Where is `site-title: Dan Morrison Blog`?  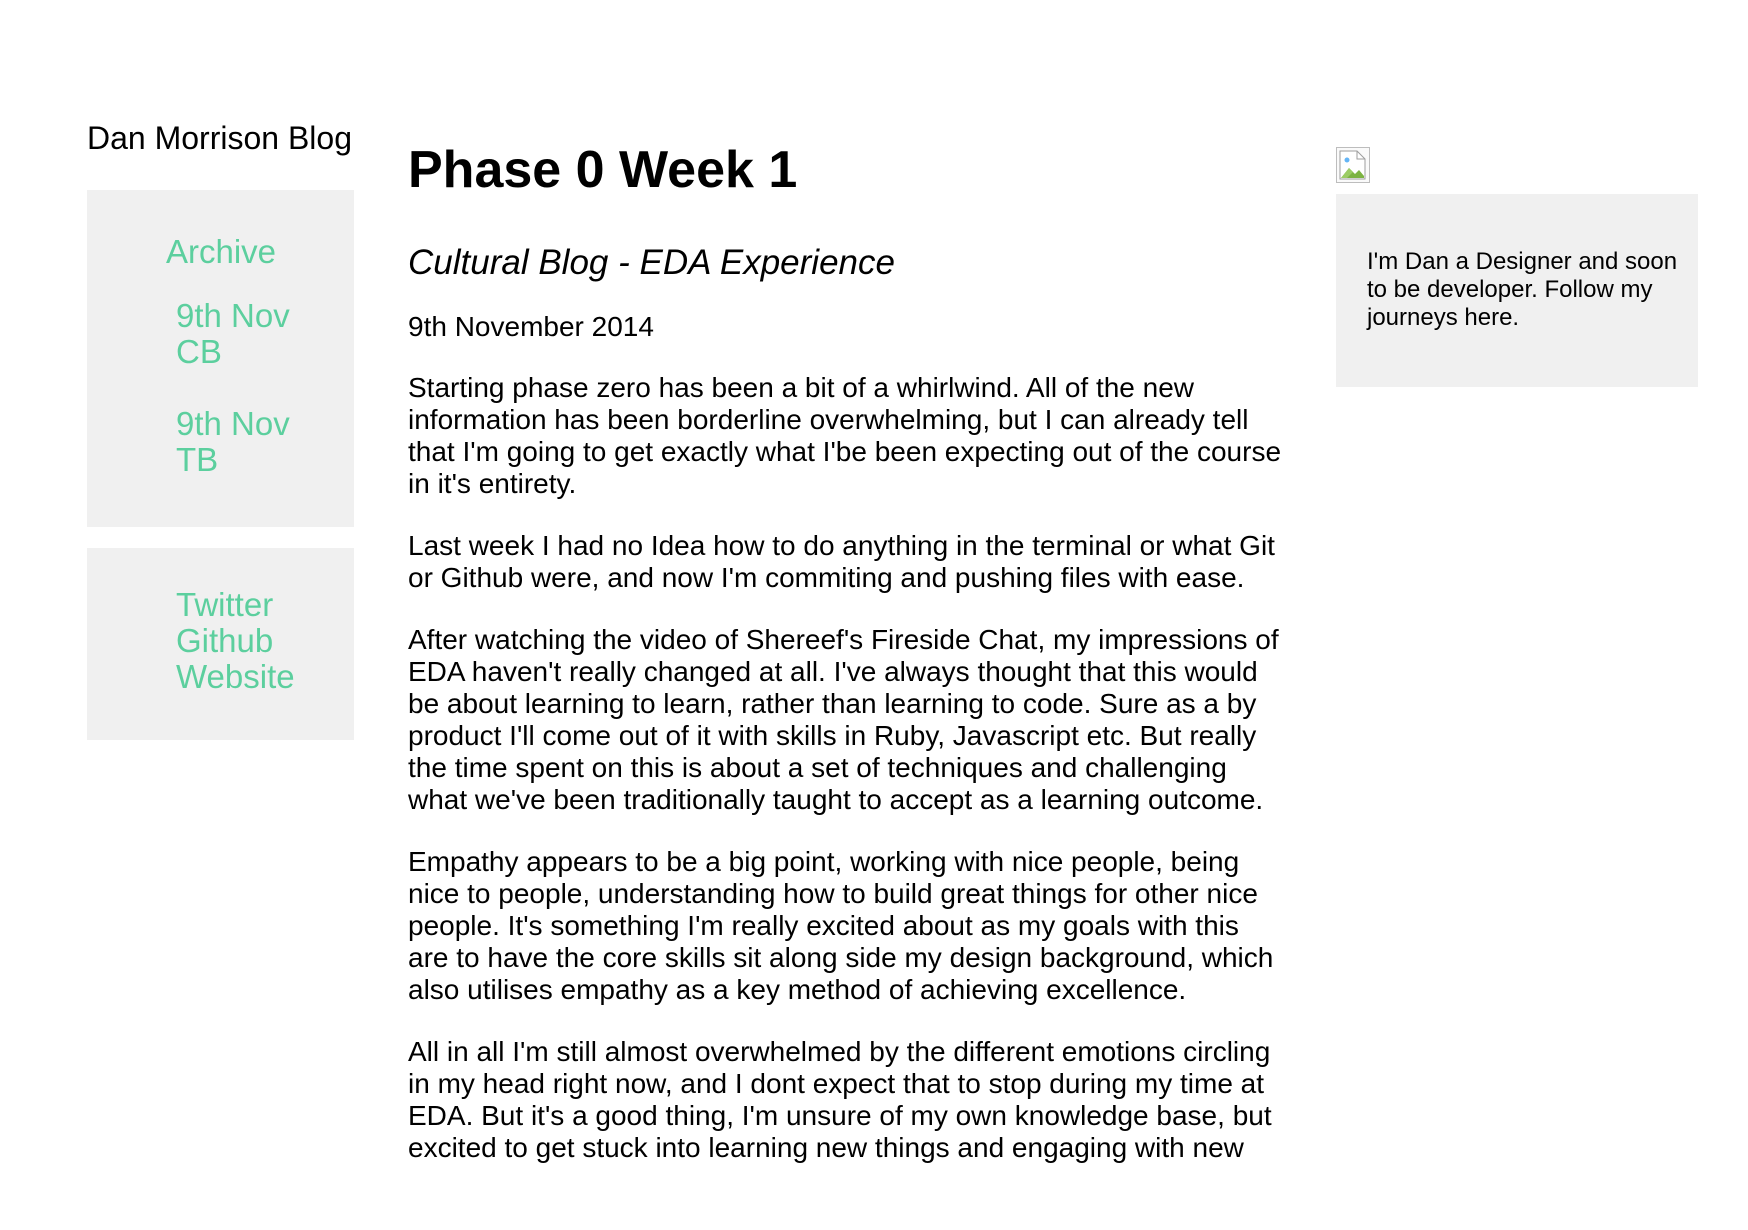 site-title: Dan Morrison Blog is located at coordinates (219, 138).